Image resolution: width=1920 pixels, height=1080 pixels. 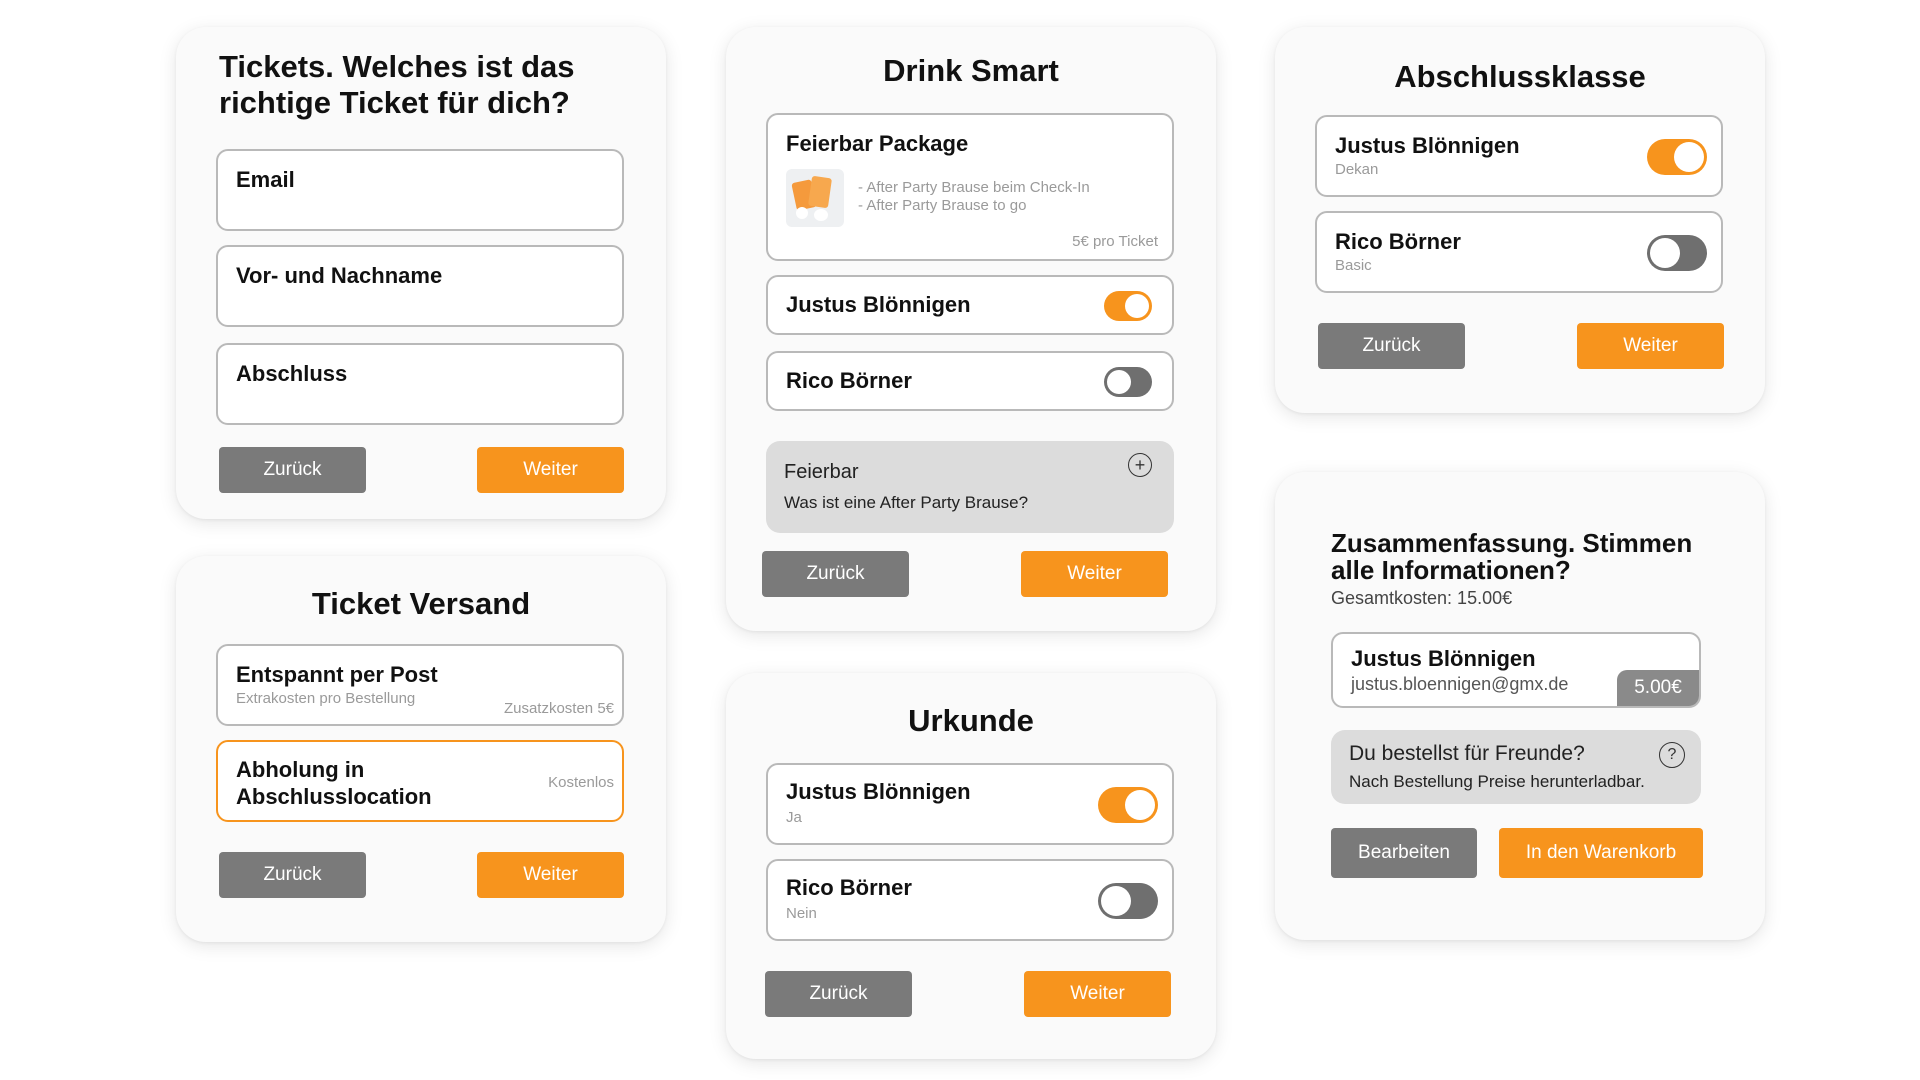 What do you see at coordinates (906, 502) in the screenshot?
I see `feierbar-info-text: Was ist eine After Party Brause?` at bounding box center [906, 502].